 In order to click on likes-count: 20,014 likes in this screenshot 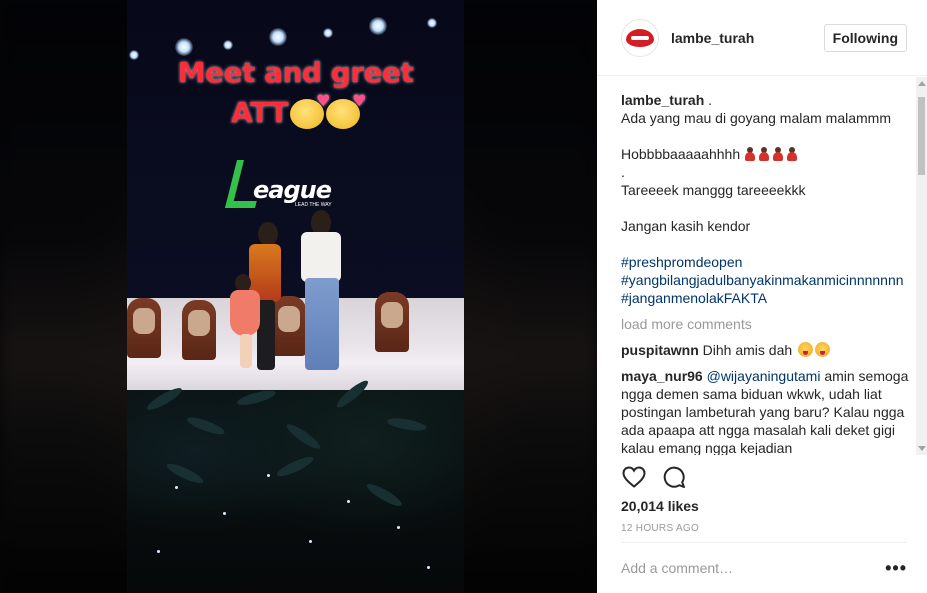, I will do `click(660, 506)`.